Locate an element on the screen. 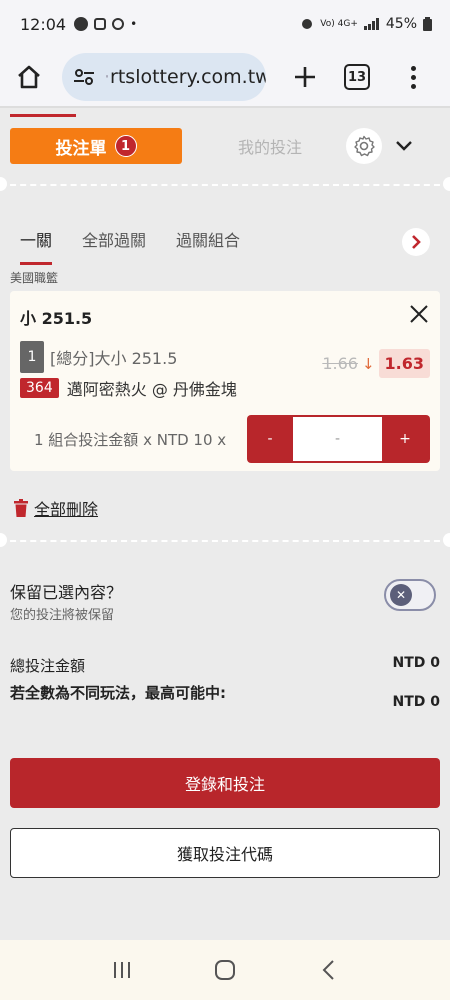  league-label: 美國職籃 is located at coordinates (34, 278).